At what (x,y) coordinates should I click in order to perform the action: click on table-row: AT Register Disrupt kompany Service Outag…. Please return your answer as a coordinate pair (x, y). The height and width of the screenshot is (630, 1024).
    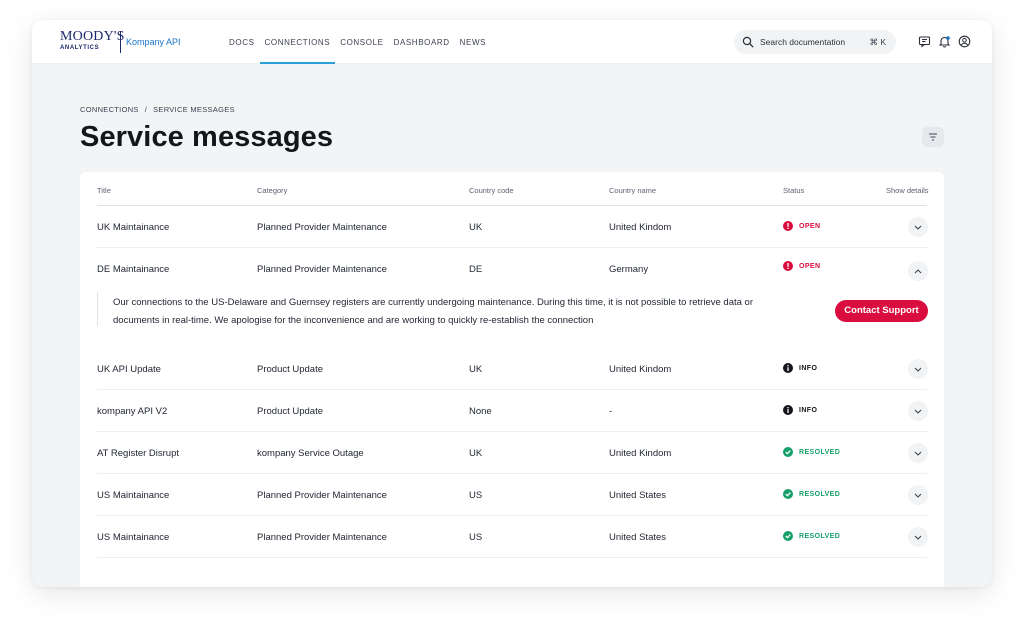
    Looking at the image, I should click on (512, 453).